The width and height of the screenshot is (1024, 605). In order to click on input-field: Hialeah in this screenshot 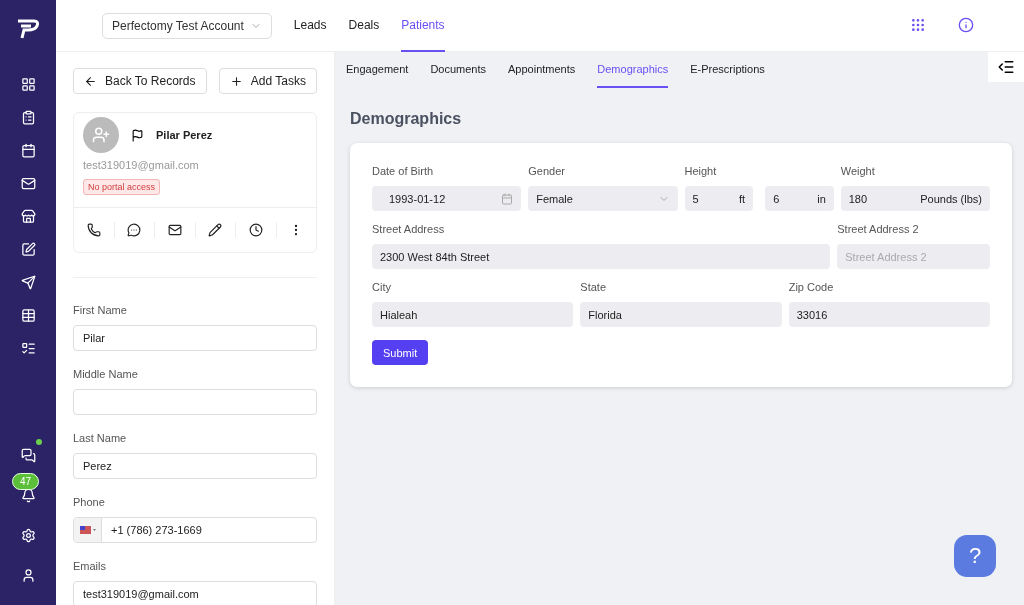, I will do `click(473, 314)`.